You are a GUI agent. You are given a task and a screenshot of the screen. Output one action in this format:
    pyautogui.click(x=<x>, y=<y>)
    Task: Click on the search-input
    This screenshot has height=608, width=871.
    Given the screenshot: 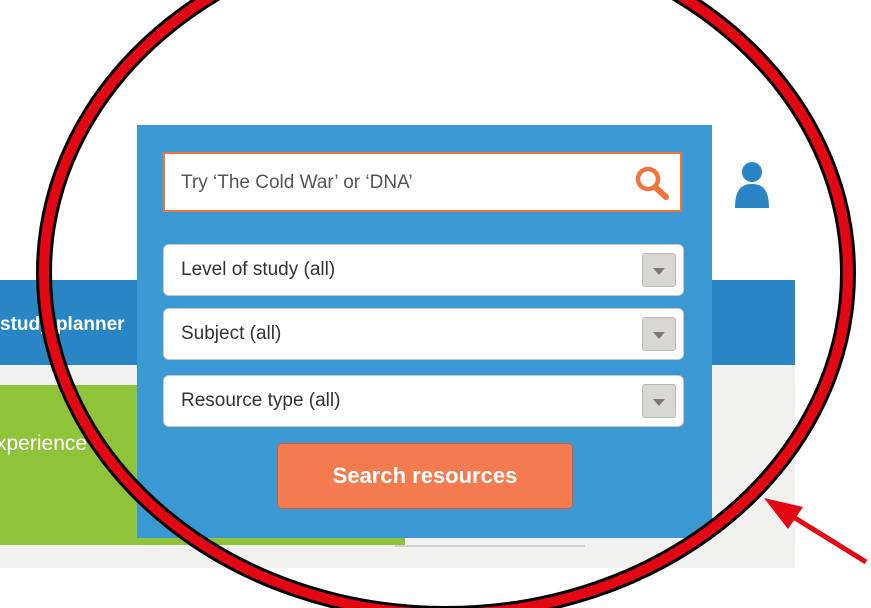 What is the action you would take?
    pyautogui.click(x=401, y=183)
    